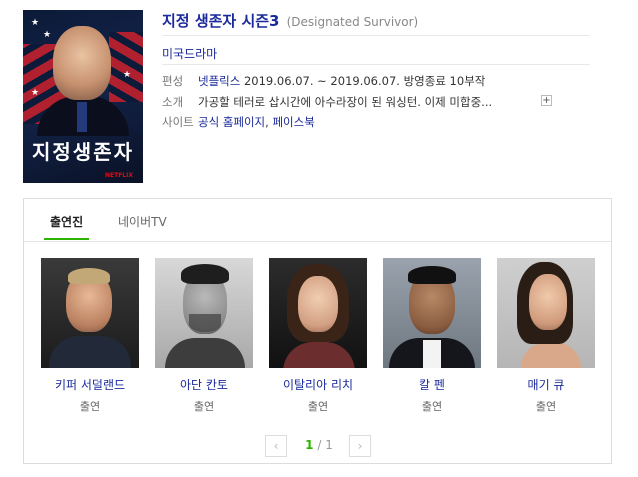  I want to click on poster-brand: NETFLIX, so click(119, 175).